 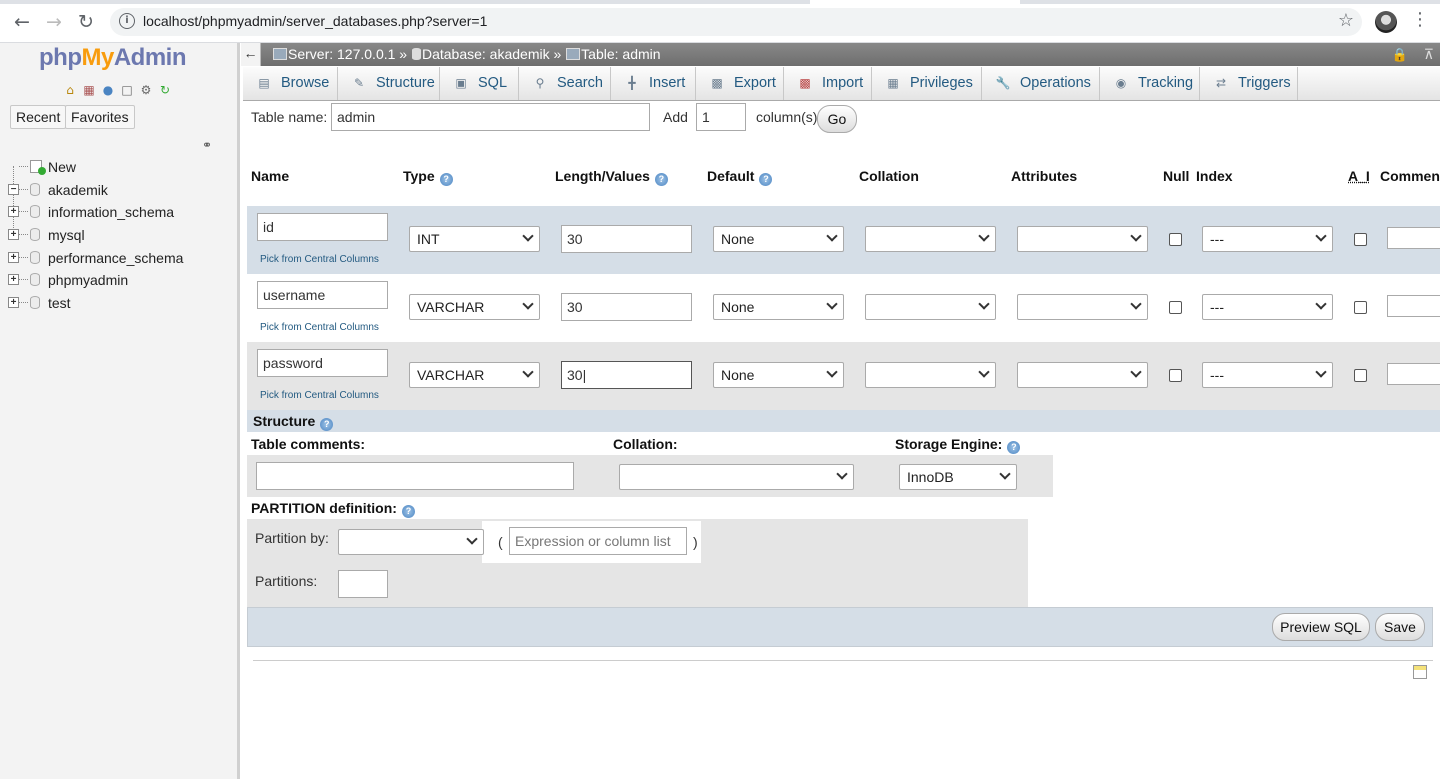 I want to click on tree-item-label: performance_schema, so click(x=115, y=258).